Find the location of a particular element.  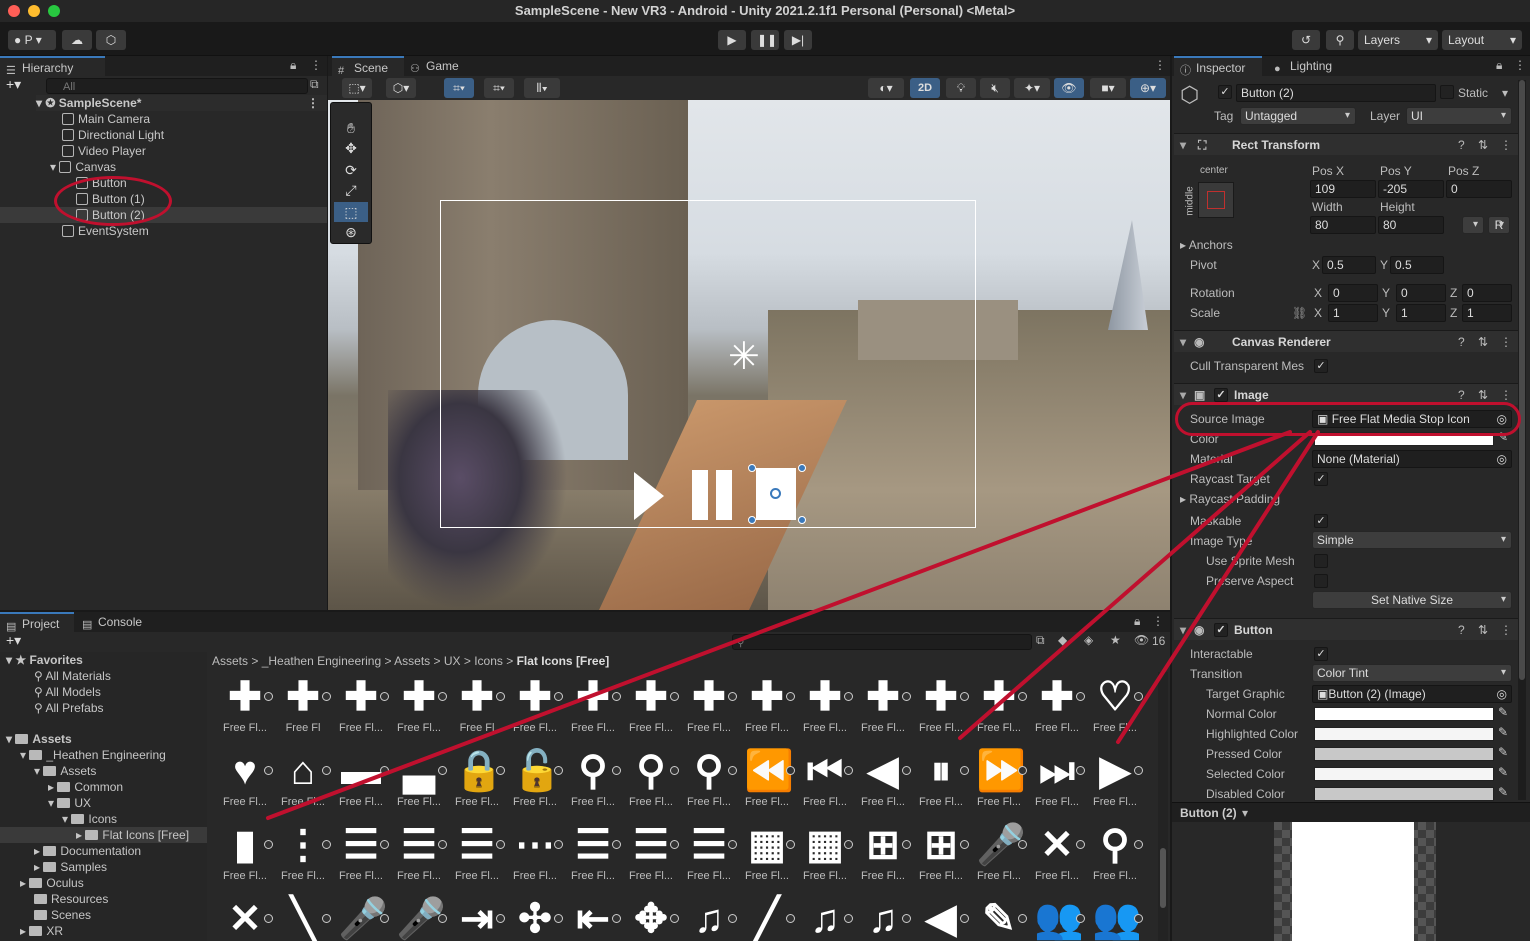

annotation-arrow-pause is located at coordinates (1135, 585).